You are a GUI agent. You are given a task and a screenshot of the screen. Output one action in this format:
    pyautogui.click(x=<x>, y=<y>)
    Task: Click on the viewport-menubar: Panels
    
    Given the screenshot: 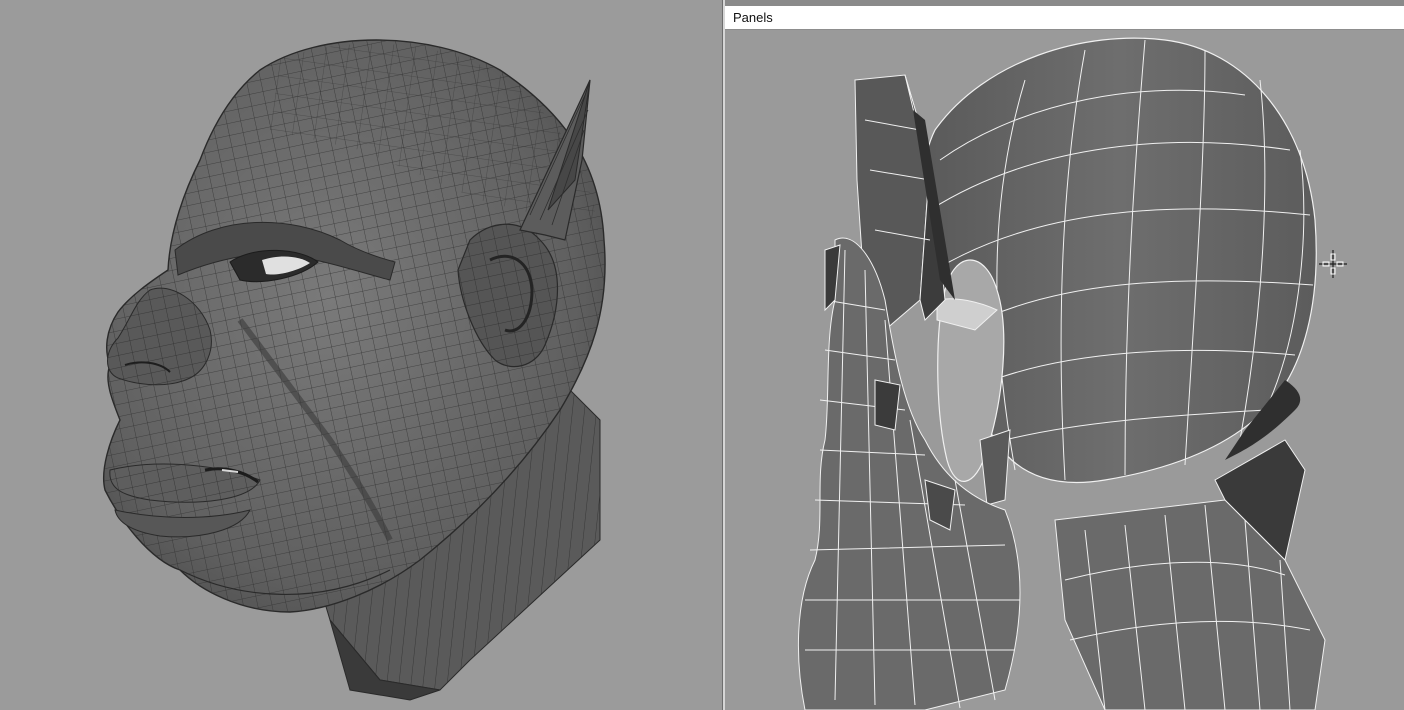 What is the action you would take?
    pyautogui.click(x=1064, y=18)
    